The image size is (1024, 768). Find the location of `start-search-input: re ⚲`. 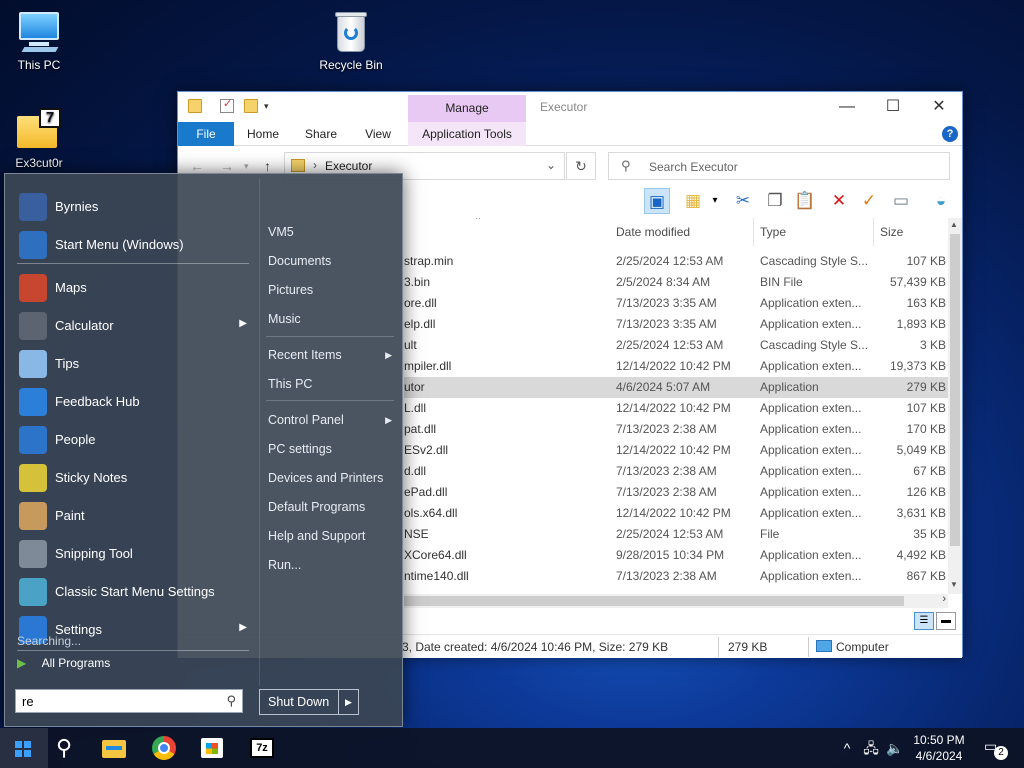

start-search-input: re ⚲ is located at coordinates (129, 701).